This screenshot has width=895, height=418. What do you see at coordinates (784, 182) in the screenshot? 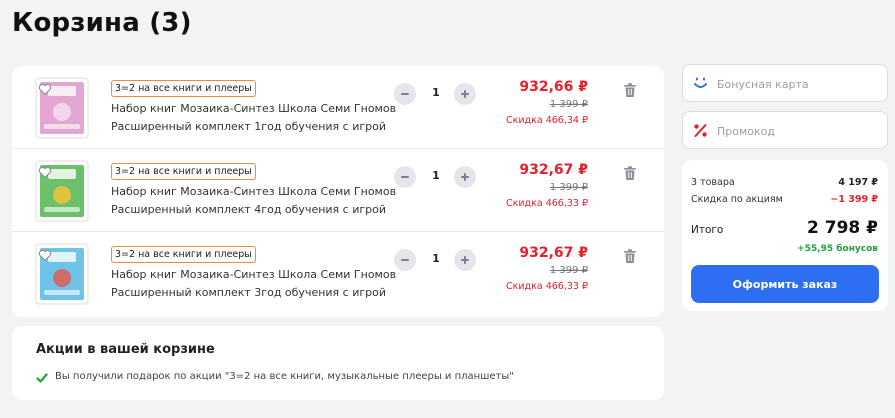
I see `items-row: 3 товара 4 197 ₽` at bounding box center [784, 182].